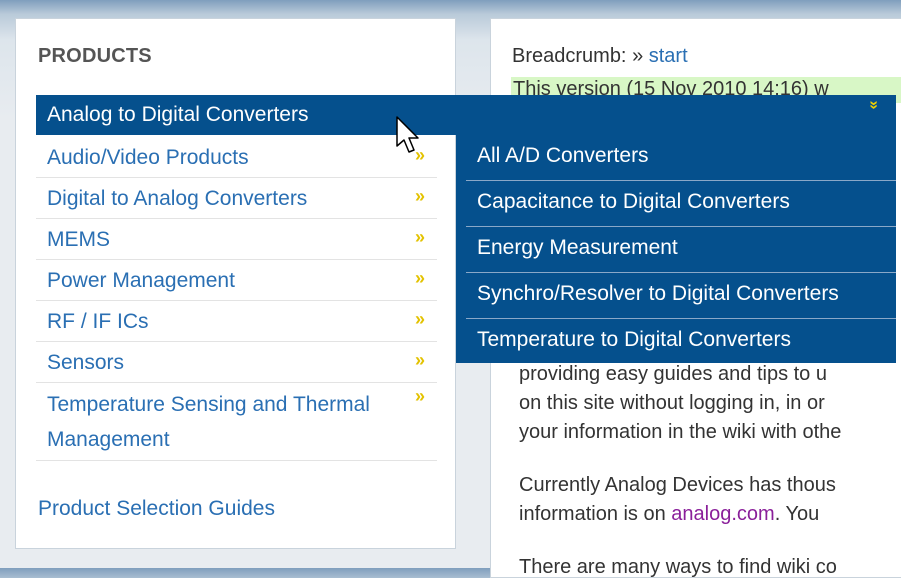 This screenshot has width=901, height=578. I want to click on menu-item-digital-to-analog: Digital to Analog Converters », so click(236, 198).